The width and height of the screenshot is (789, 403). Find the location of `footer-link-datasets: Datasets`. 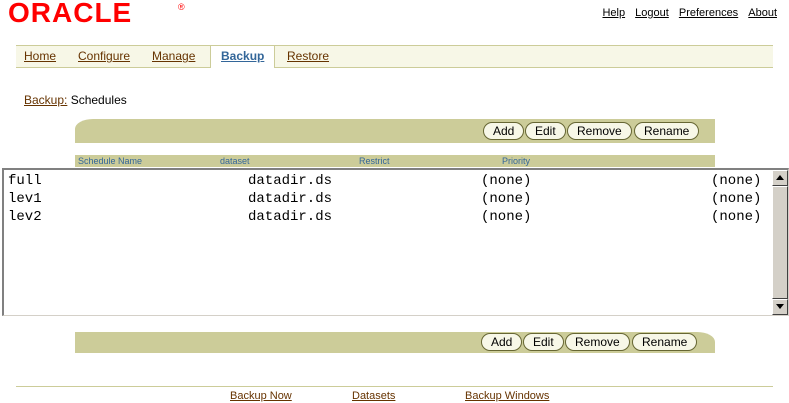

footer-link-datasets: Datasets is located at coordinates (373, 396).